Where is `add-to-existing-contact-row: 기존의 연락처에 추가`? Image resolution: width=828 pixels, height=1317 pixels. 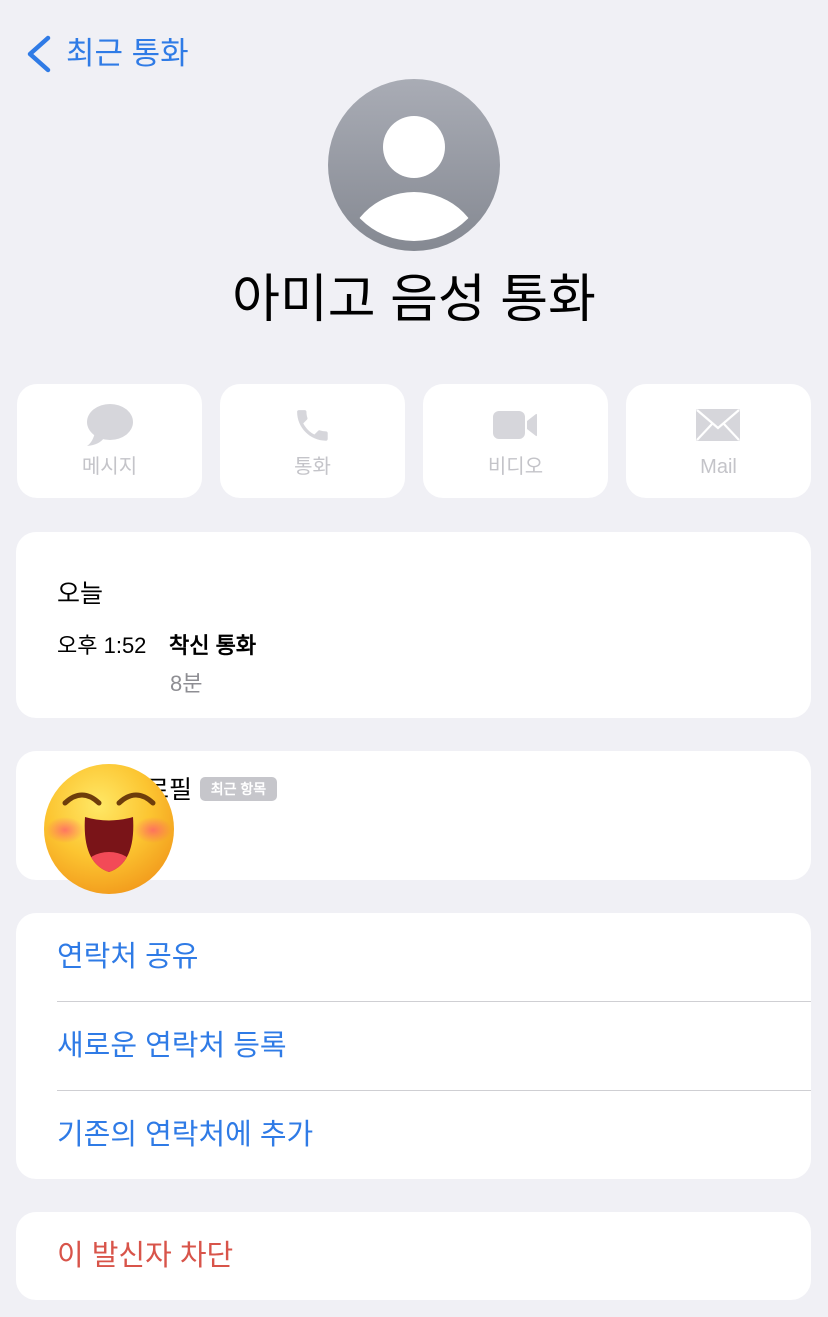
add-to-existing-contact-row: 기존의 연락처에 추가 is located at coordinates (413, 1135).